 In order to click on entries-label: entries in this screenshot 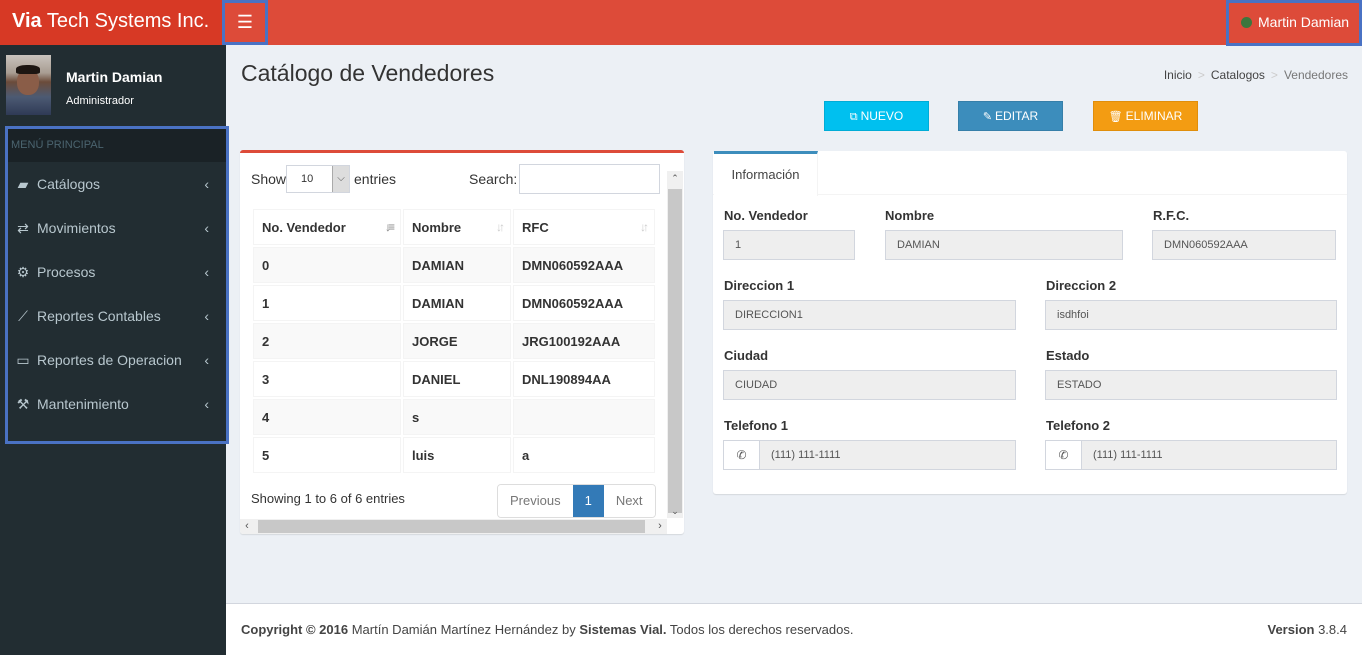, I will do `click(375, 179)`.